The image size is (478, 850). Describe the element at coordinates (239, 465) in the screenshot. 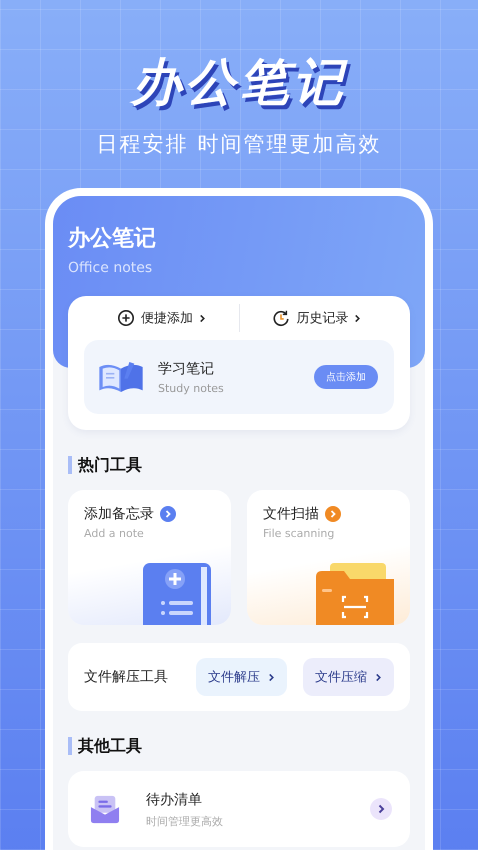

I see `section-heading: 热门工具` at that location.